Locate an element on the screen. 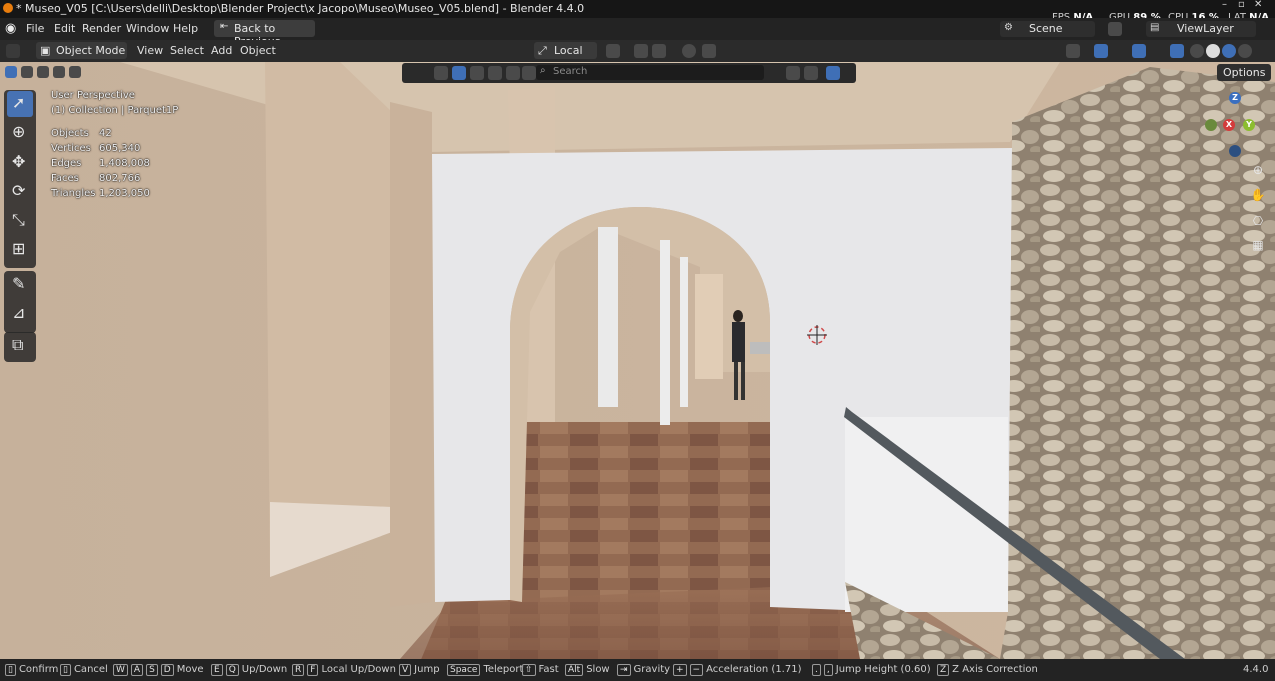  annotate-tool: ✎ is located at coordinates (20, 285).